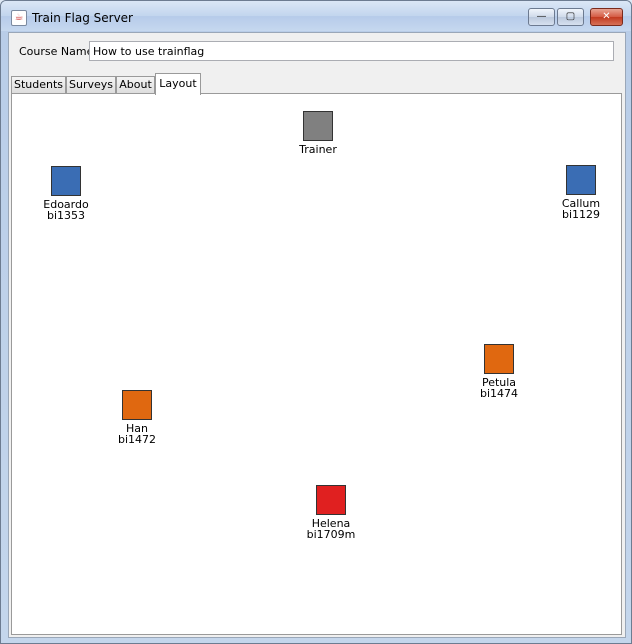 This screenshot has height=644, width=632. Describe the element at coordinates (137, 439) in the screenshot. I see `student-id: bi1472` at that location.